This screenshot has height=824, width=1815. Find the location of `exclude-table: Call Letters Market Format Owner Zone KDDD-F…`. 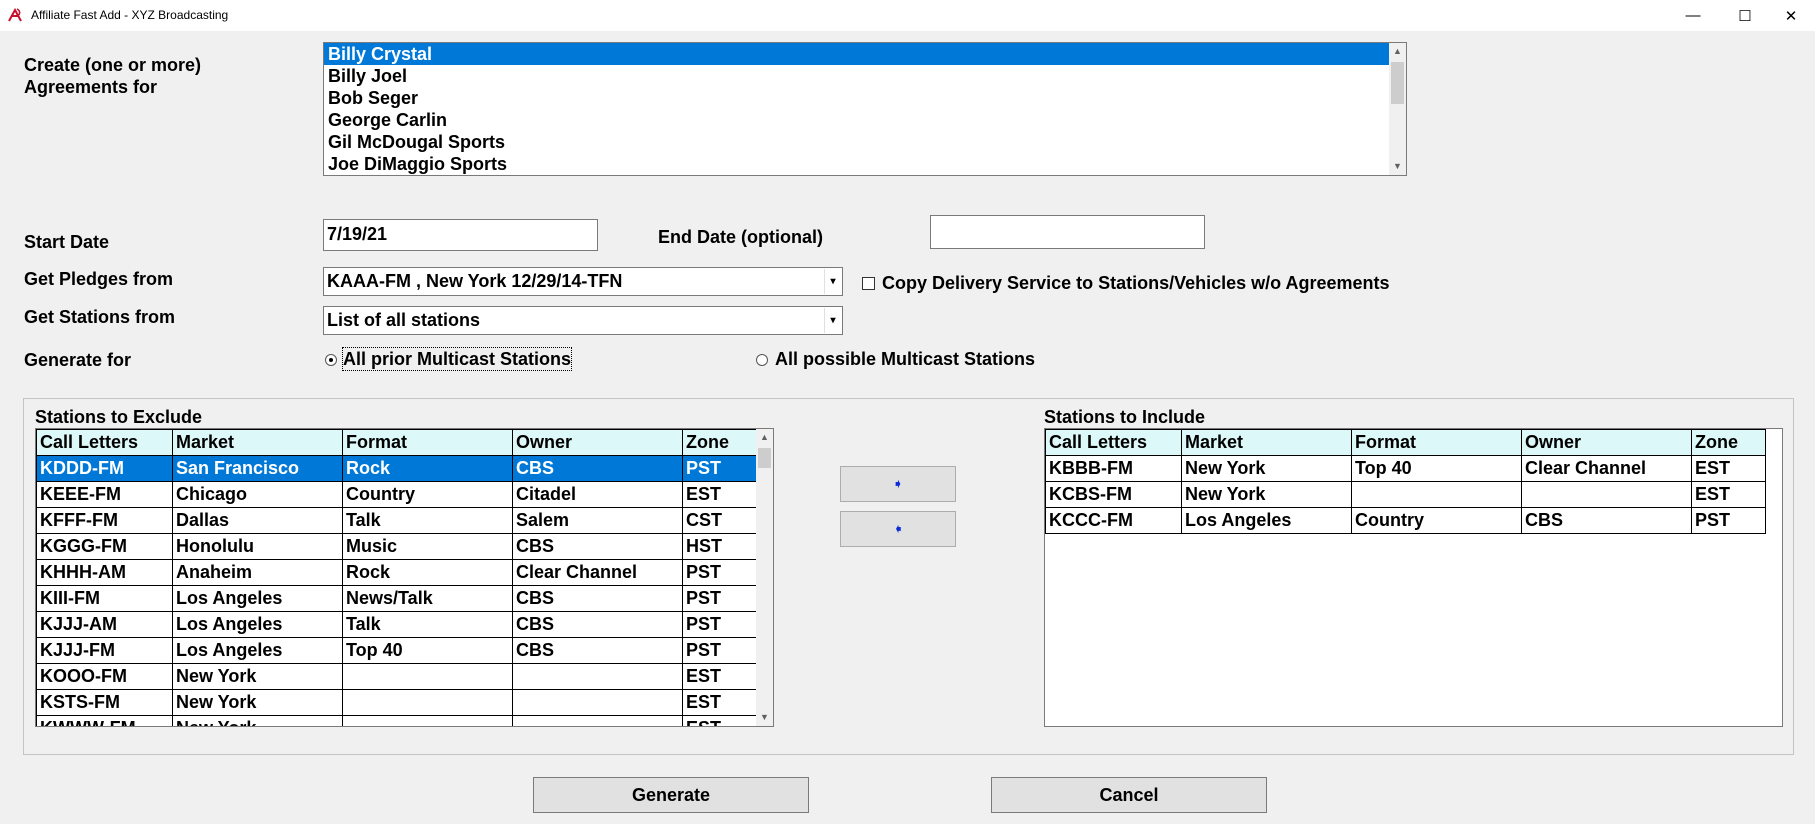

exclude-table: Call Letters Market Format Owner Zone KDDD-F… is located at coordinates (396, 577).